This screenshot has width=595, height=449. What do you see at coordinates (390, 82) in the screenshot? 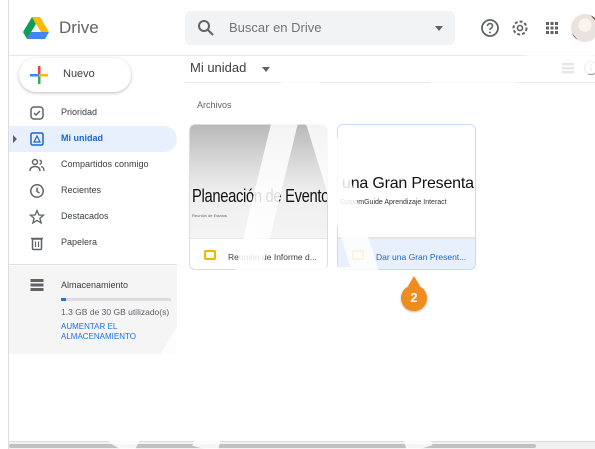
I see `main-divider` at bounding box center [390, 82].